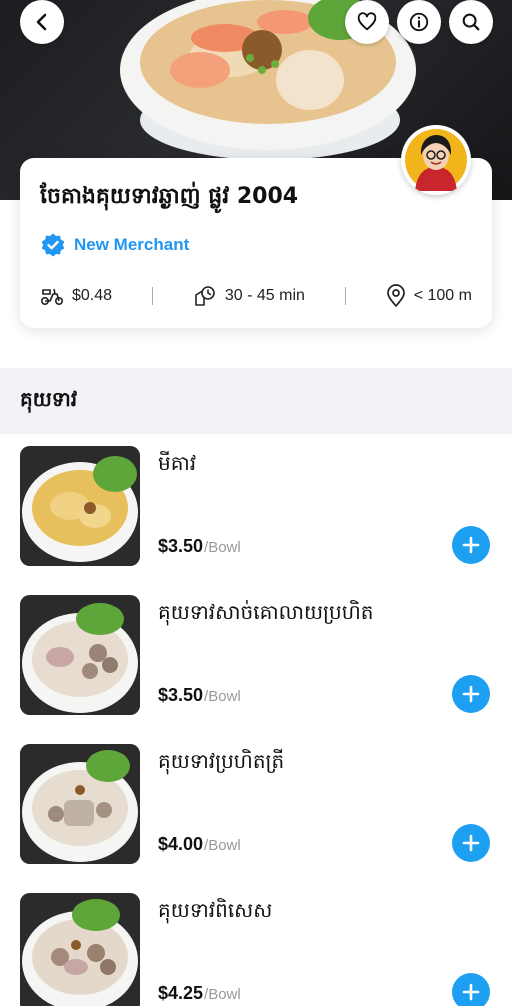 Image resolution: width=512 pixels, height=1006 pixels. Describe the element at coordinates (169, 196) in the screenshot. I see `merchant-name: ចែគាងគុយទាវឆ្ងាញ់ ផ្លូវ 2004` at that location.